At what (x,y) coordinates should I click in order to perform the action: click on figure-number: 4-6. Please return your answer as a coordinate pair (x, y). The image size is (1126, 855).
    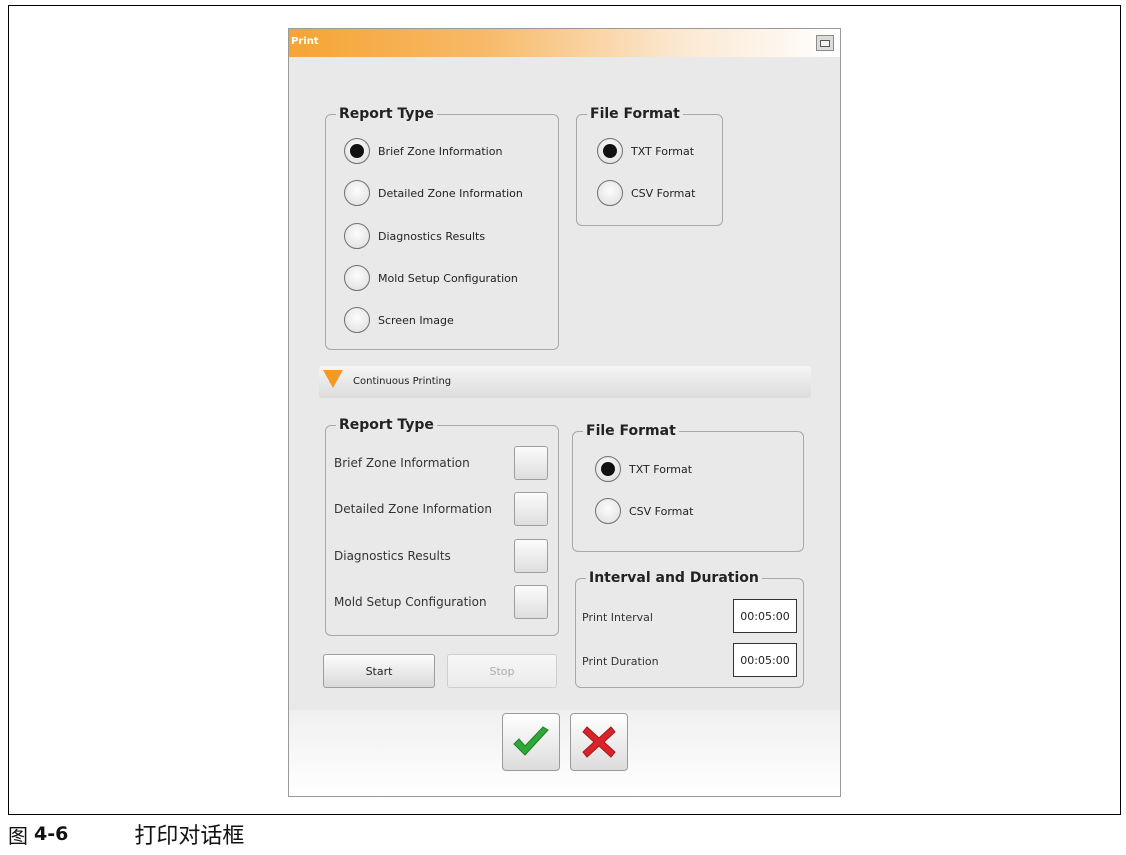
    Looking at the image, I should click on (51, 834).